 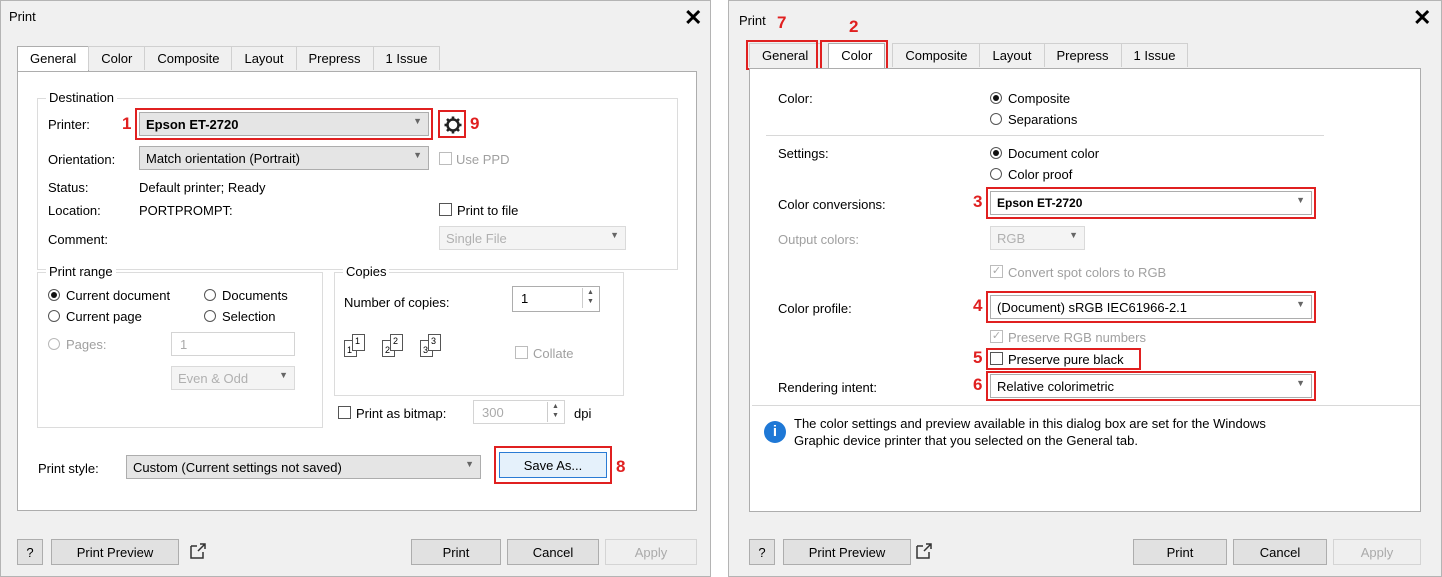 I want to click on highlight-box-intent, so click(x=1151, y=386).